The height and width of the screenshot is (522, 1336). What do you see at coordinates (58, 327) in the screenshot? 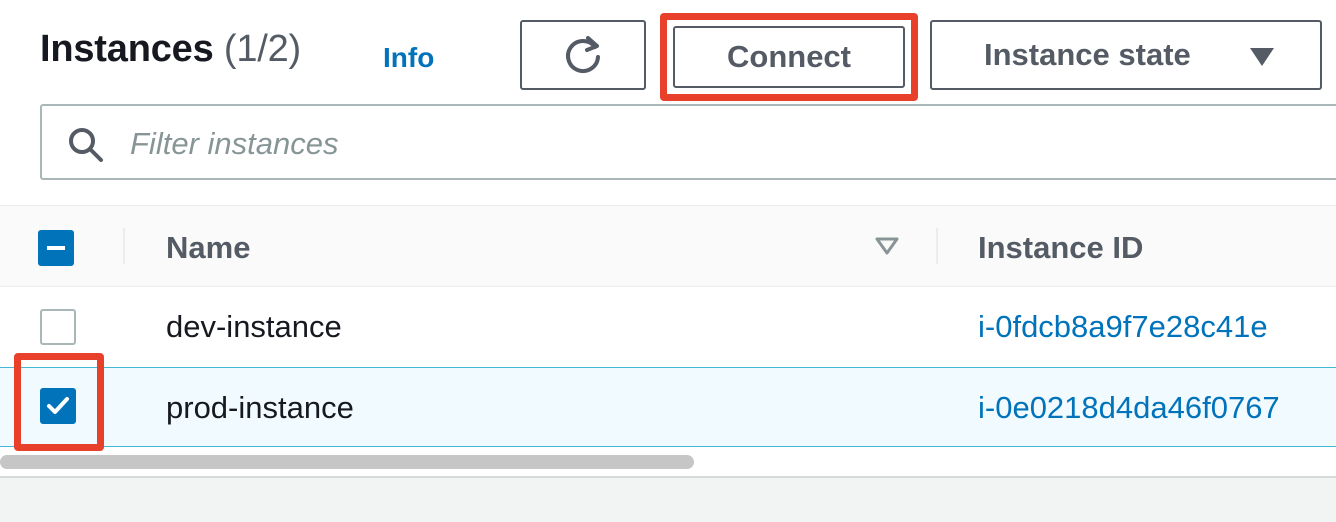
I see `row-checkbox` at bounding box center [58, 327].